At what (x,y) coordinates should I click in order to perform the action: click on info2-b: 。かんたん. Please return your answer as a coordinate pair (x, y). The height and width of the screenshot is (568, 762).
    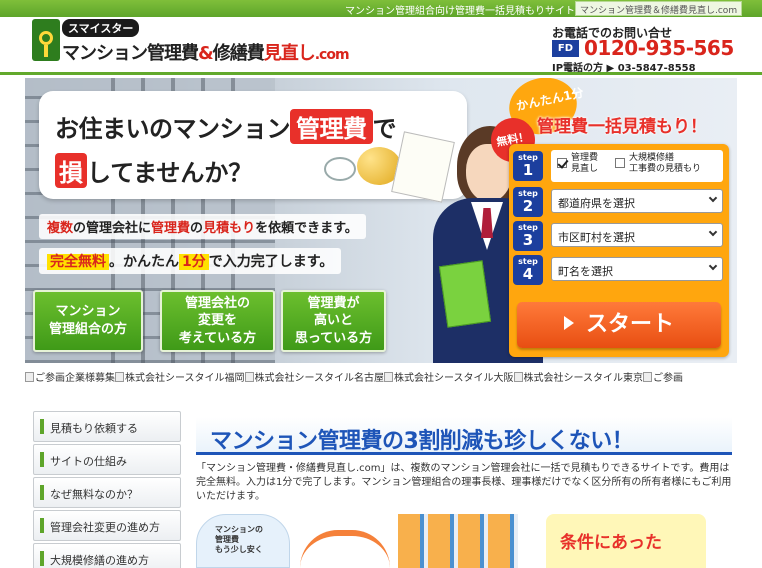
    Looking at the image, I should click on (144, 262).